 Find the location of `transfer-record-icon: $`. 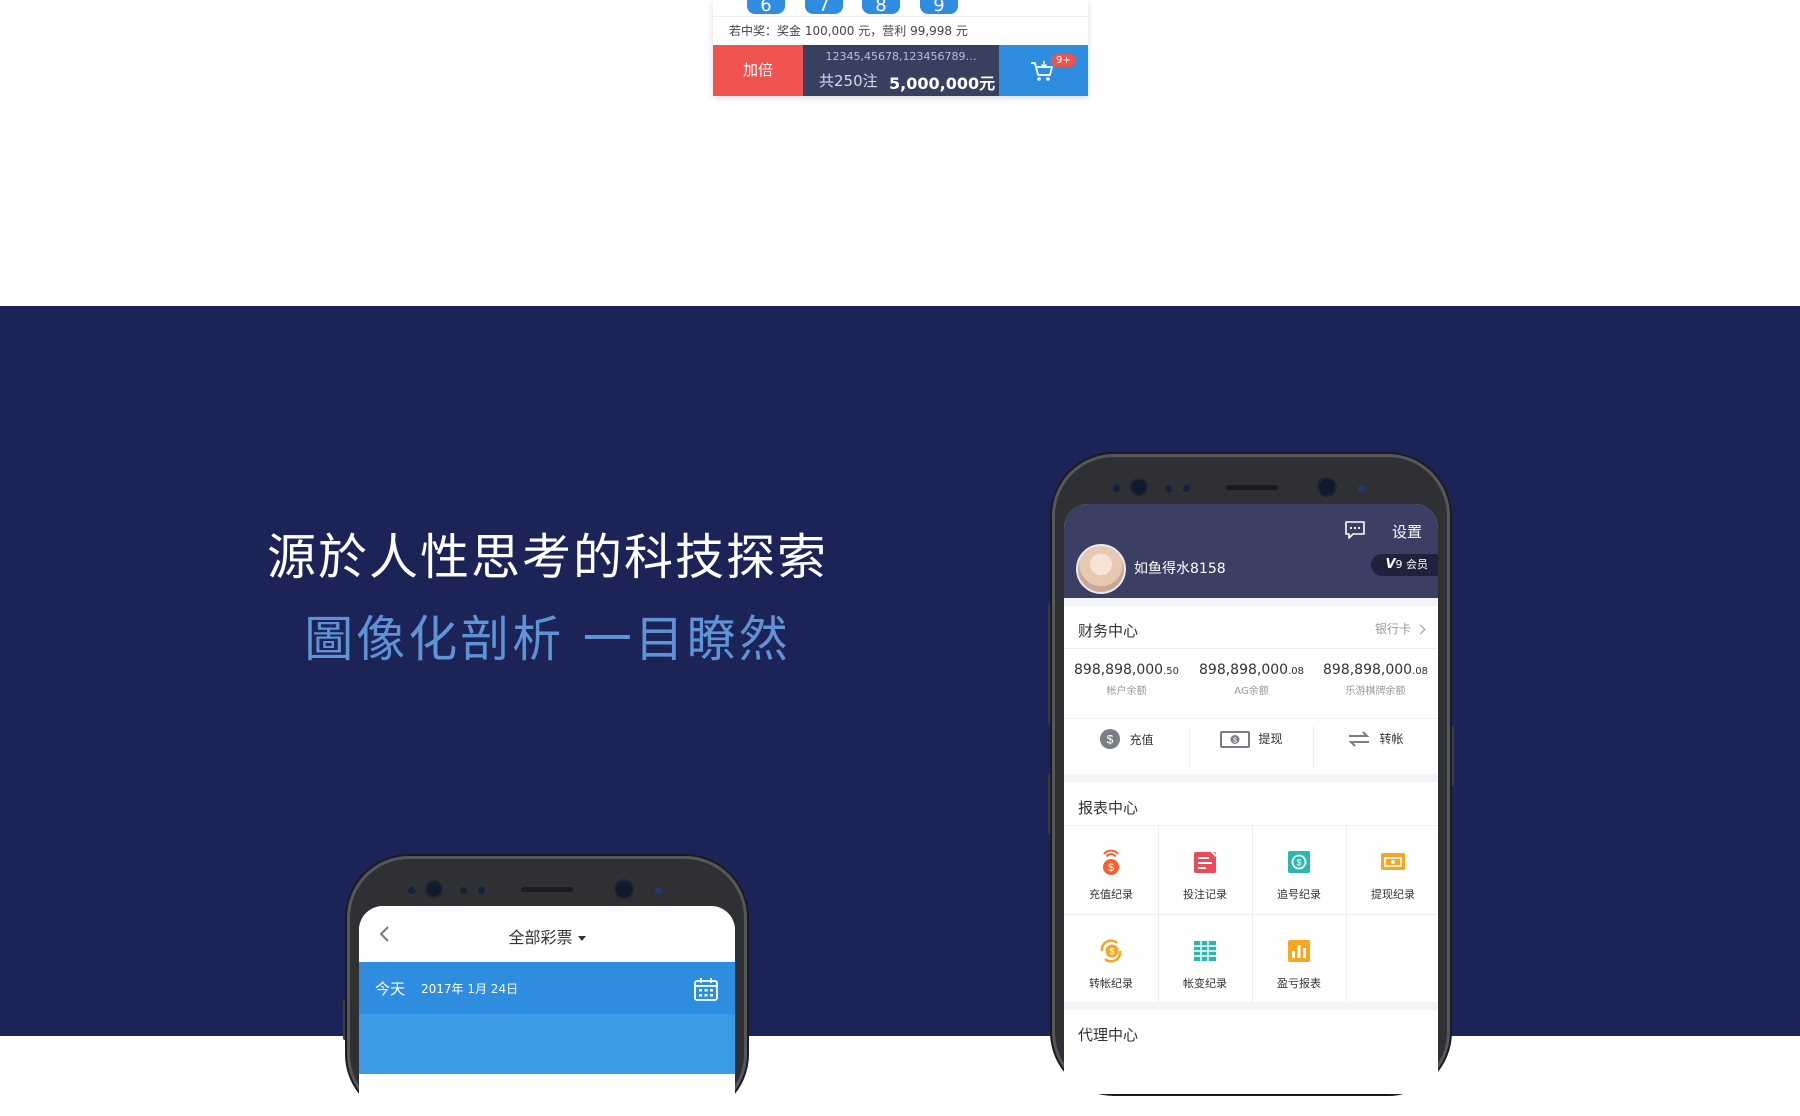

transfer-record-icon: $ is located at coordinates (1111, 951).